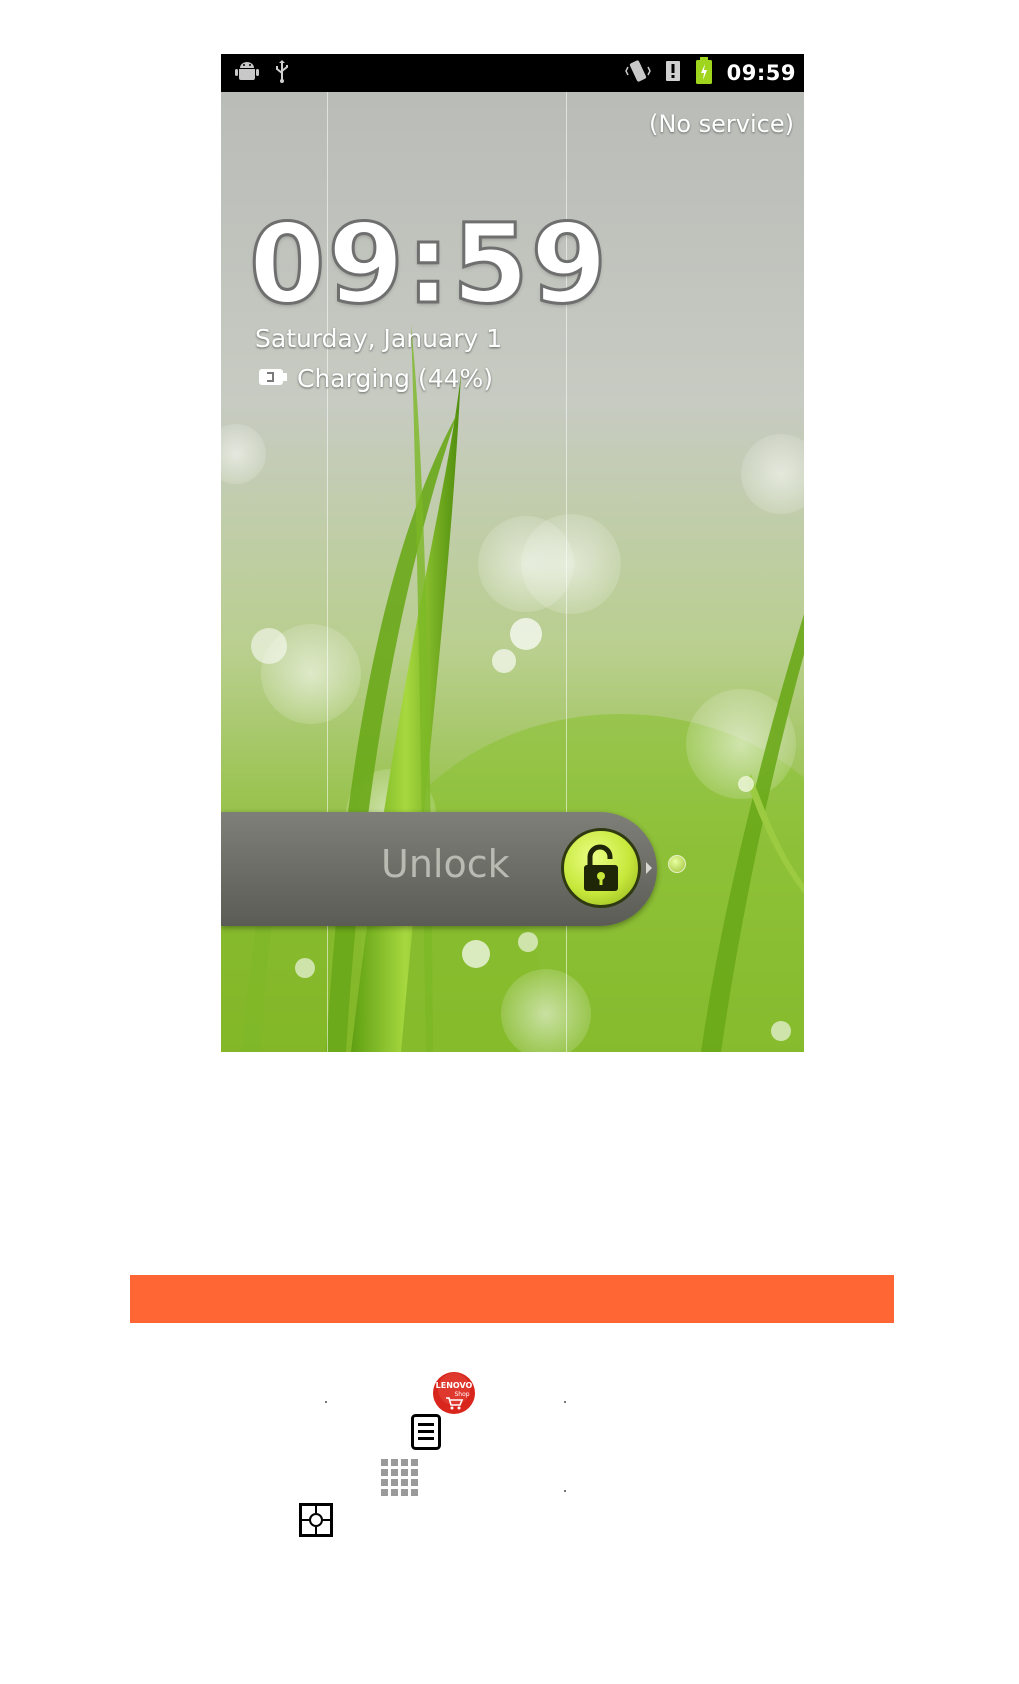 Image resolution: width=1019 pixels, height=1684 pixels. What do you see at coordinates (649, 869) in the screenshot?
I see `chevron-right-icon` at bounding box center [649, 869].